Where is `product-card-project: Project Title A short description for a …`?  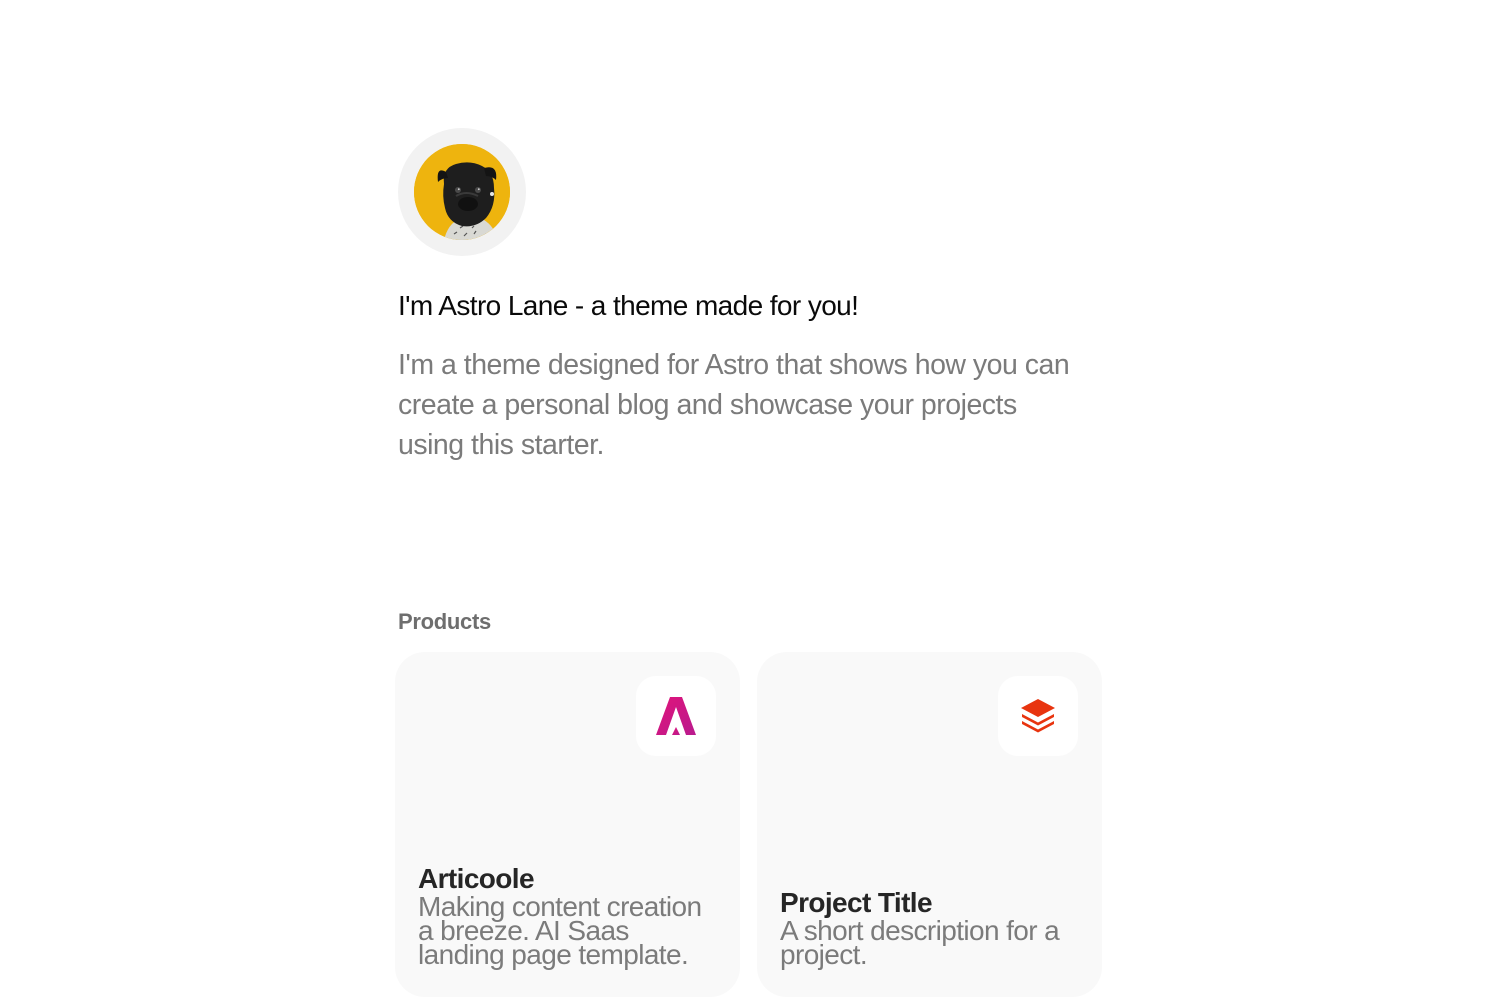 product-card-project: Project Title A short description for a … is located at coordinates (929, 824).